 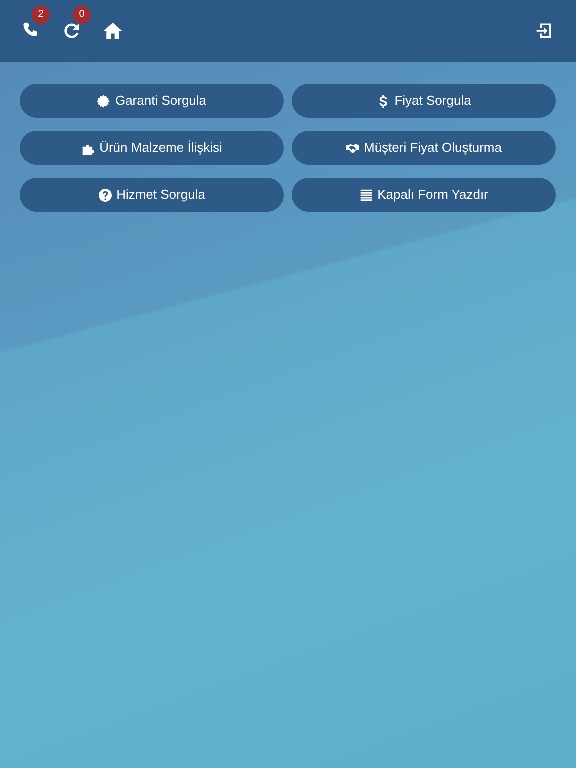 What do you see at coordinates (105, 195) in the screenshot?
I see `question-icon` at bounding box center [105, 195].